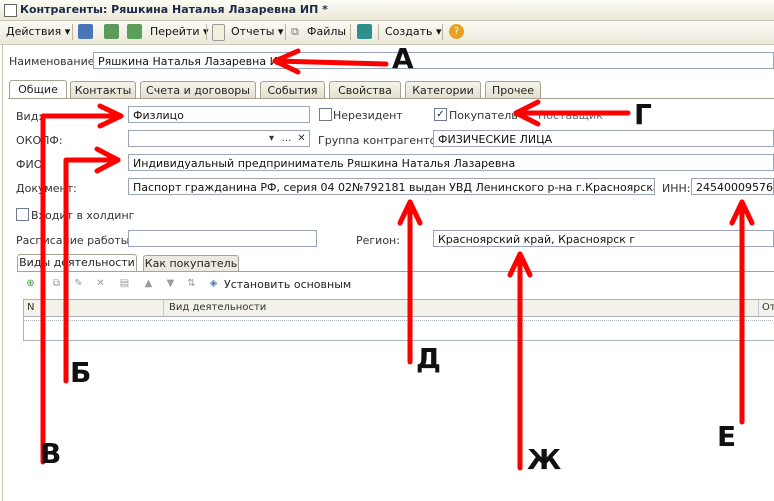 This screenshot has width=774, height=501. What do you see at coordinates (51, 453) in the screenshot?
I see `annotation-letter-v: В` at bounding box center [51, 453].